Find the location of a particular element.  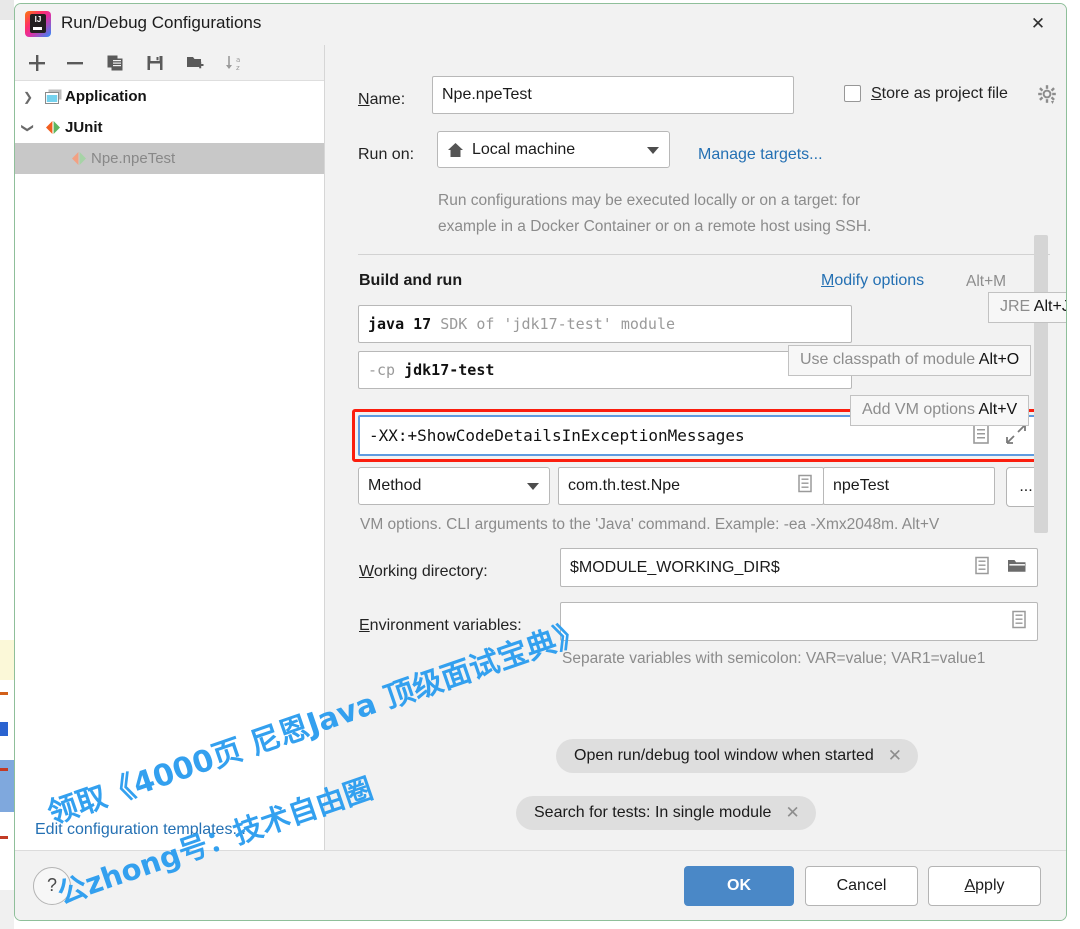

test-class-value: com.th.test.Npe is located at coordinates (624, 485).